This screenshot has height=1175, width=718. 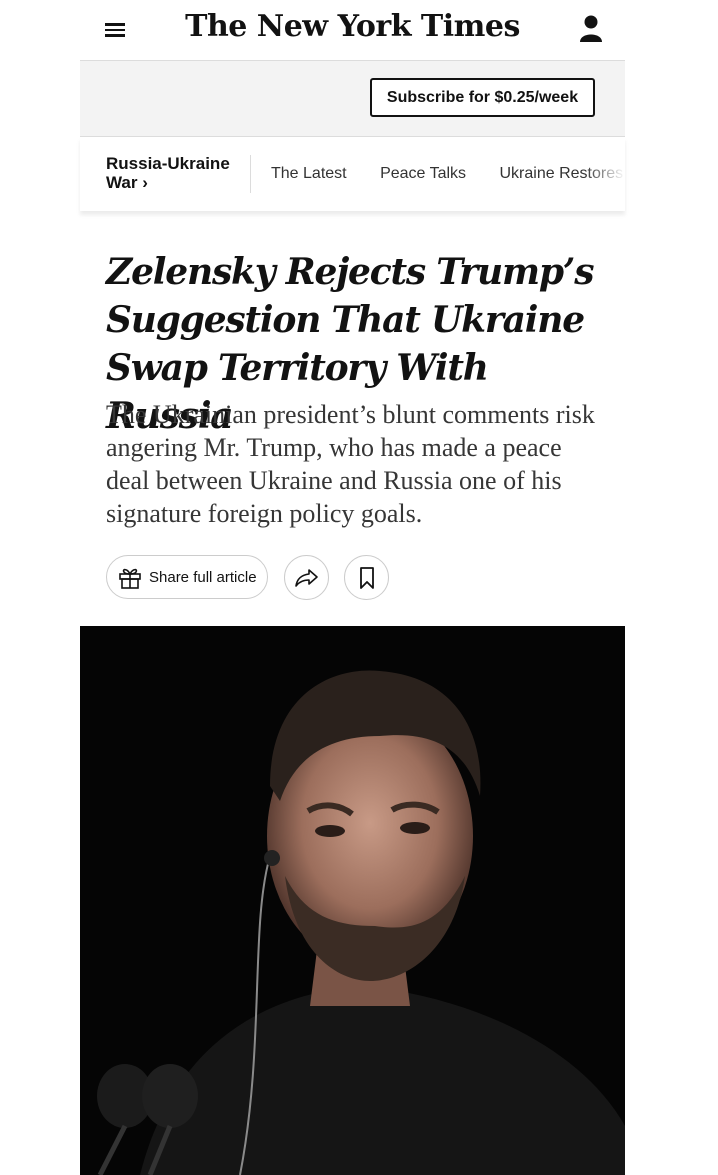 I want to click on user-account-icon, so click(x=591, y=29).